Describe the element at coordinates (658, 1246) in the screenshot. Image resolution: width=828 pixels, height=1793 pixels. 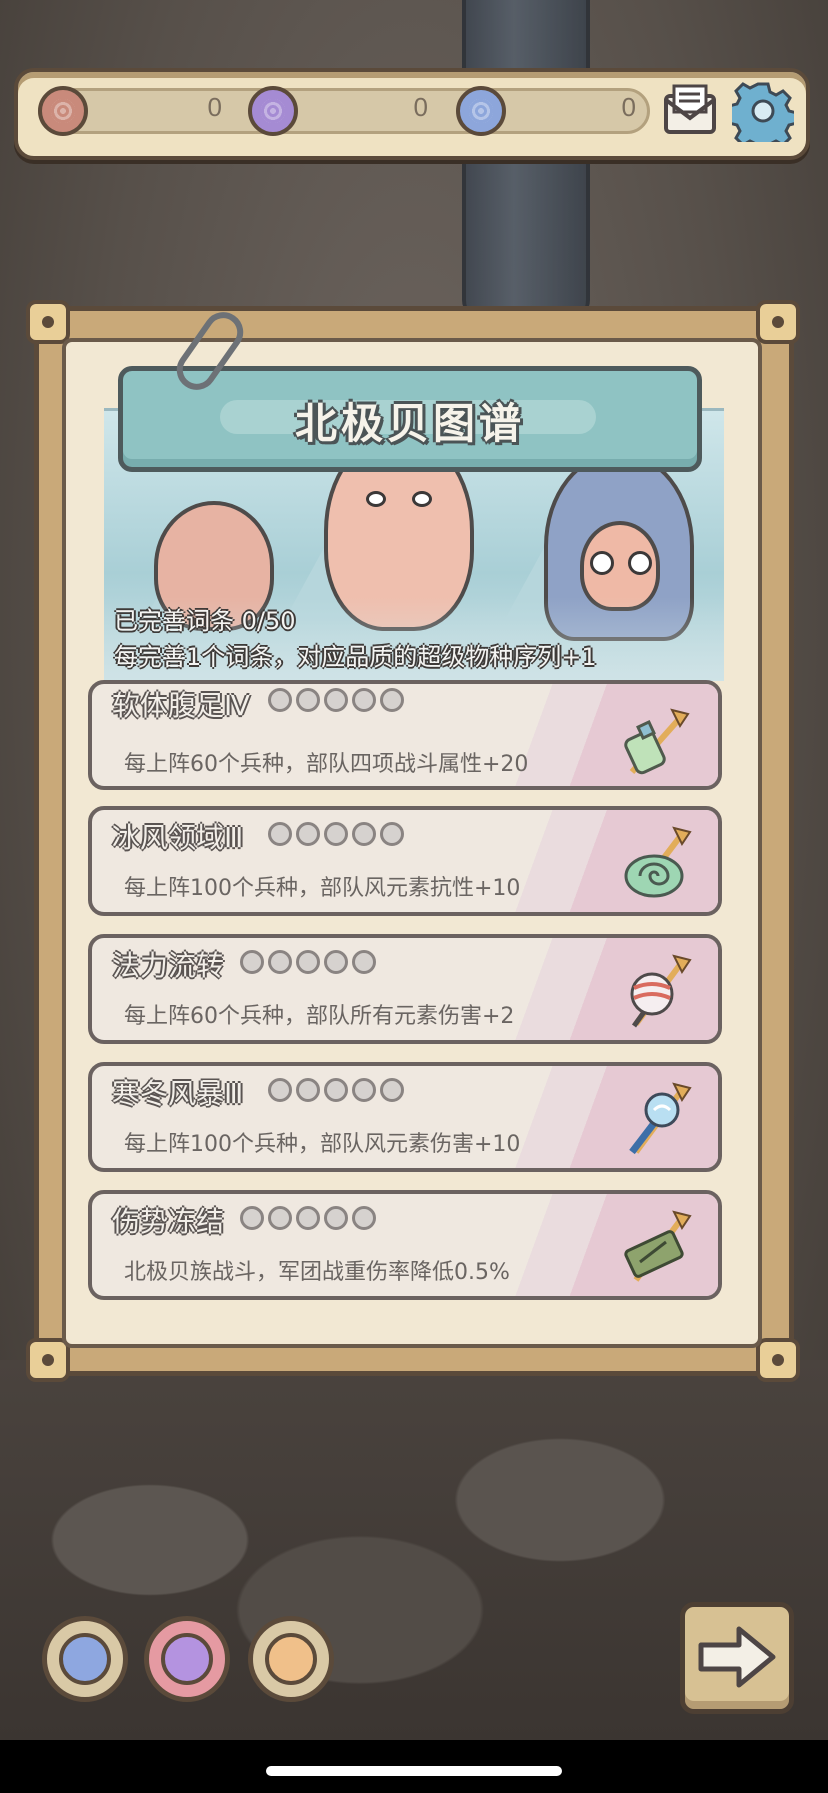
I see `bandage-icon` at that location.